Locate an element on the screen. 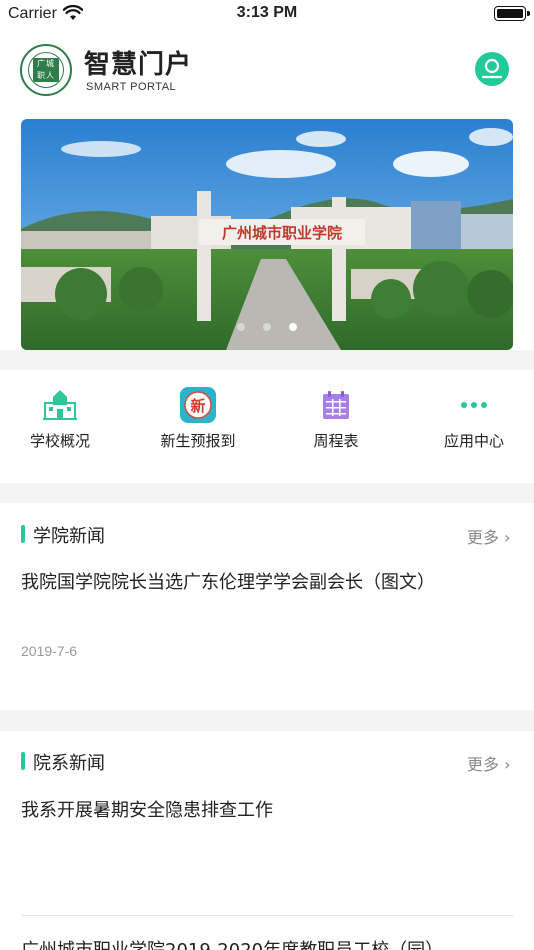  news-headline: 广州城市职业学院2019-2020年度教职员工校（园） is located at coordinates (232, 943).